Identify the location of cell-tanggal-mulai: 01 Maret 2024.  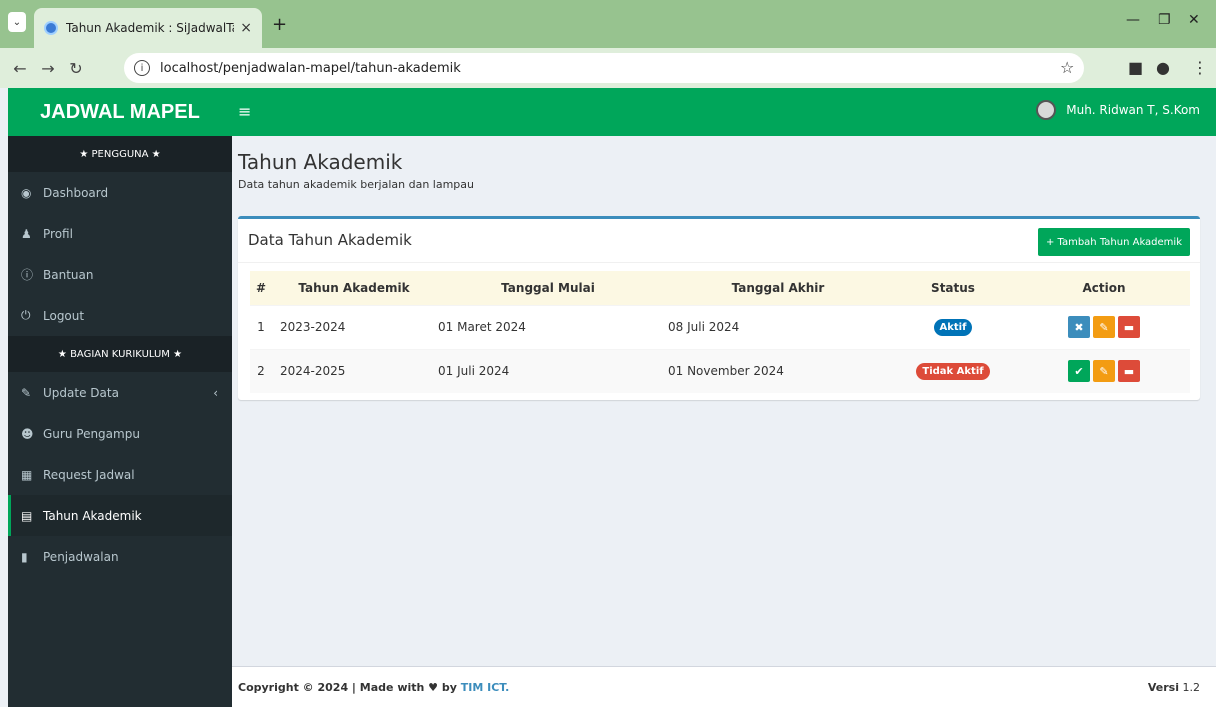
(543, 326).